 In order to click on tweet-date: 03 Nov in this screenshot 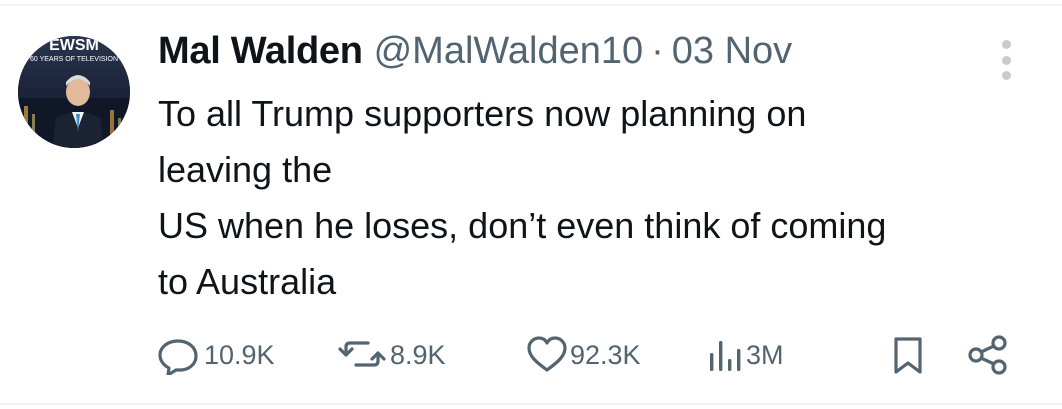, I will do `click(732, 51)`.